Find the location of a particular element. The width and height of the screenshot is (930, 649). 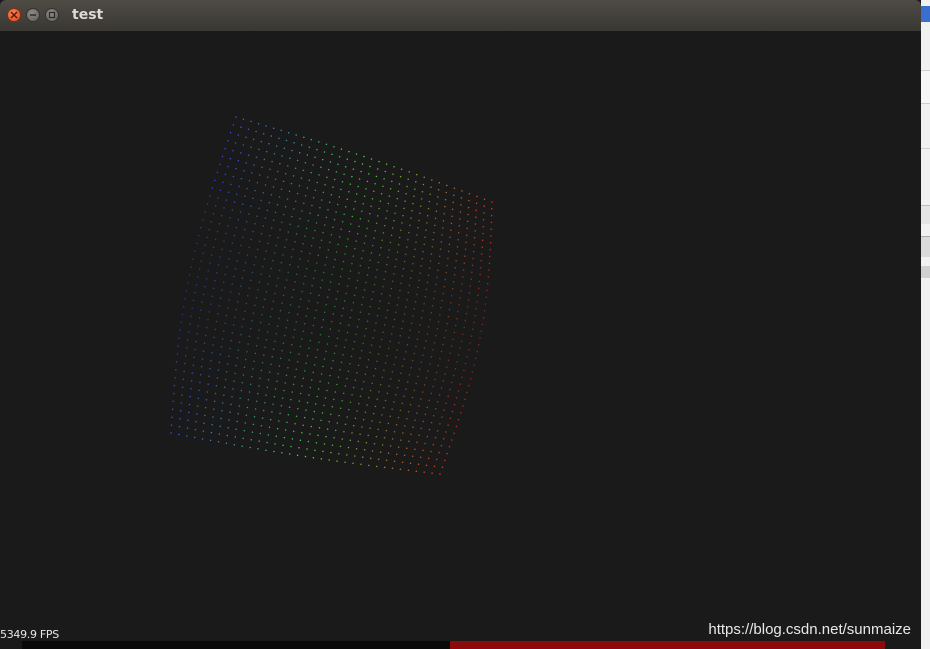

minimize-window-button is located at coordinates (33, 15).